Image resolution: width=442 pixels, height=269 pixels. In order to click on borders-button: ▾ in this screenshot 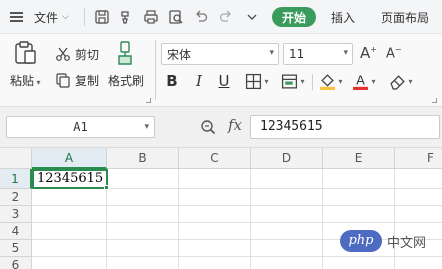, I will do `click(257, 81)`.